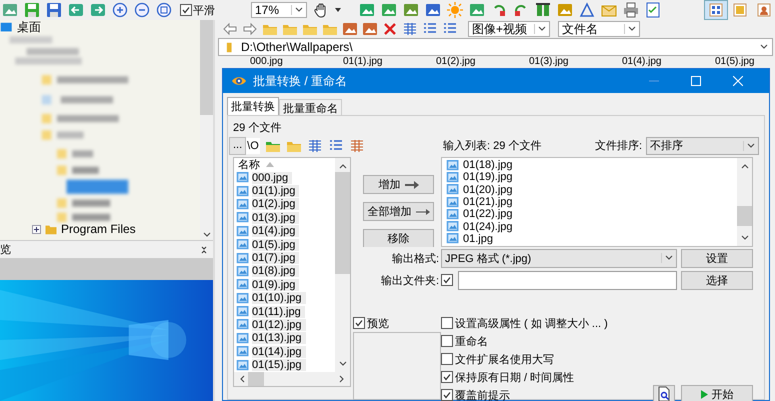 This screenshot has height=401, width=775. I want to click on file-item: 01(8).jpg, so click(285, 271).